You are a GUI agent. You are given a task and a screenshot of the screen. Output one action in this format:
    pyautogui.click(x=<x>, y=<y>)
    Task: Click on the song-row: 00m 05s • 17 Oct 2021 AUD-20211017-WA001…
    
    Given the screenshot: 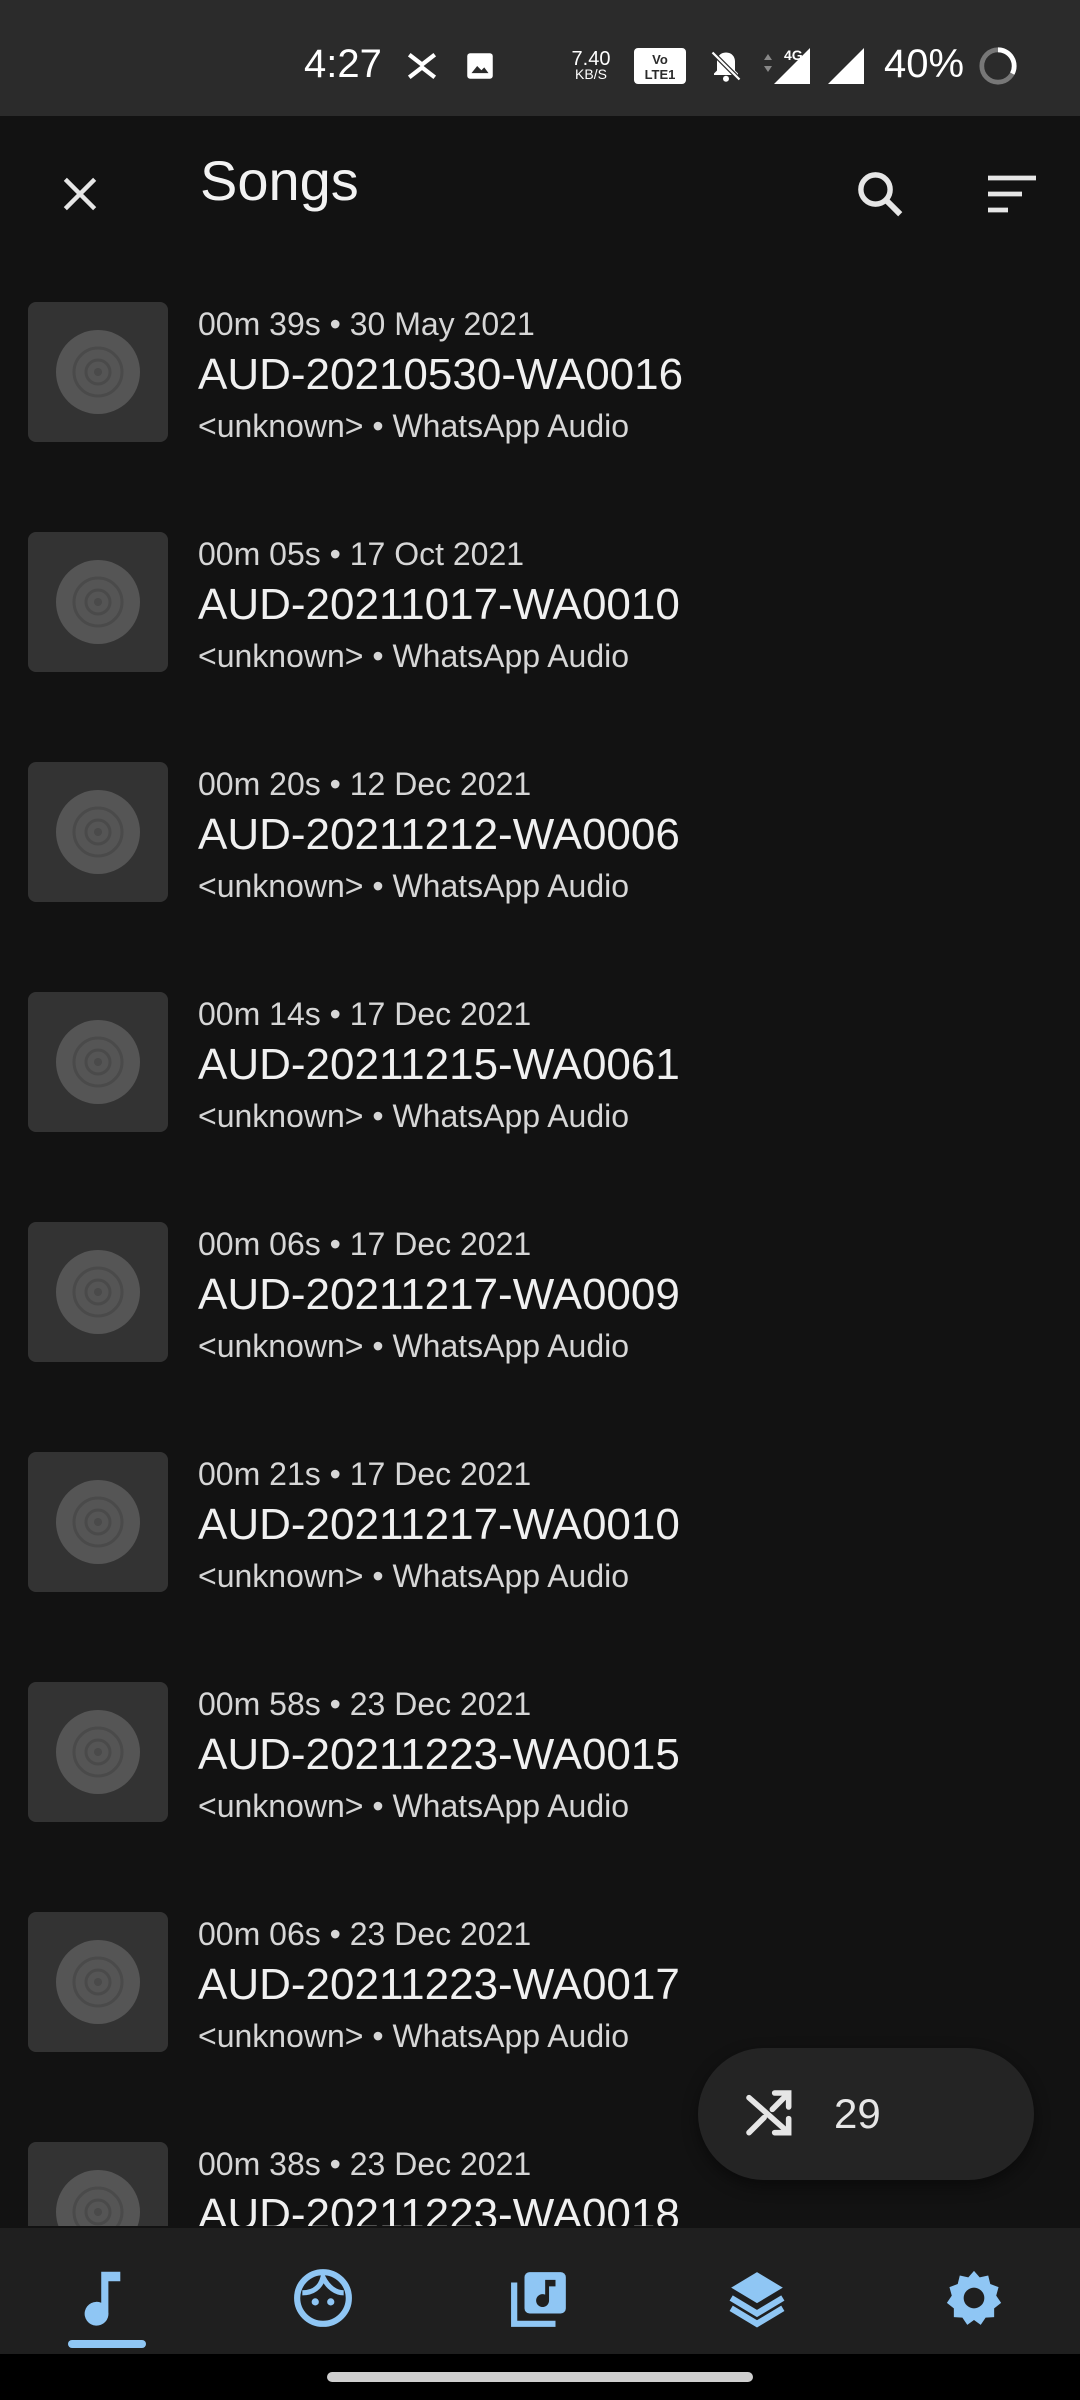 What is the action you would take?
    pyautogui.click(x=540, y=591)
    